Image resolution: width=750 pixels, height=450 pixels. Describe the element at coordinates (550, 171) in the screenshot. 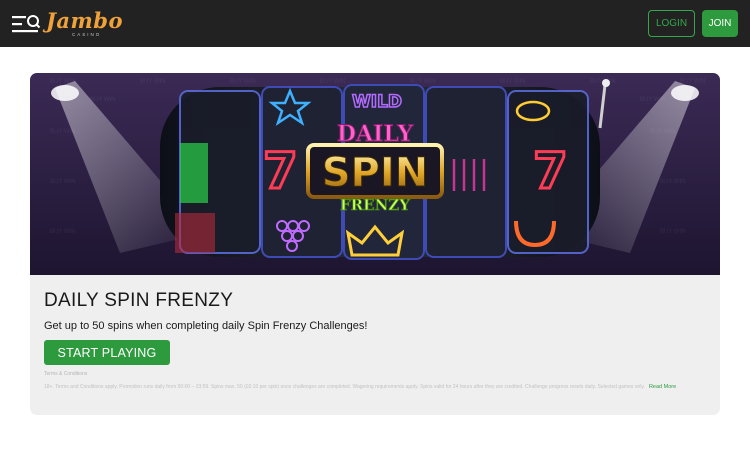

I see `seven-symbol-right: 7` at that location.